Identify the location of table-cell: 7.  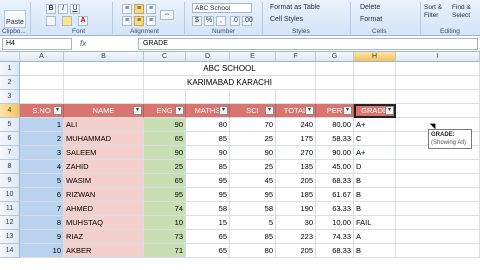
(42, 209).